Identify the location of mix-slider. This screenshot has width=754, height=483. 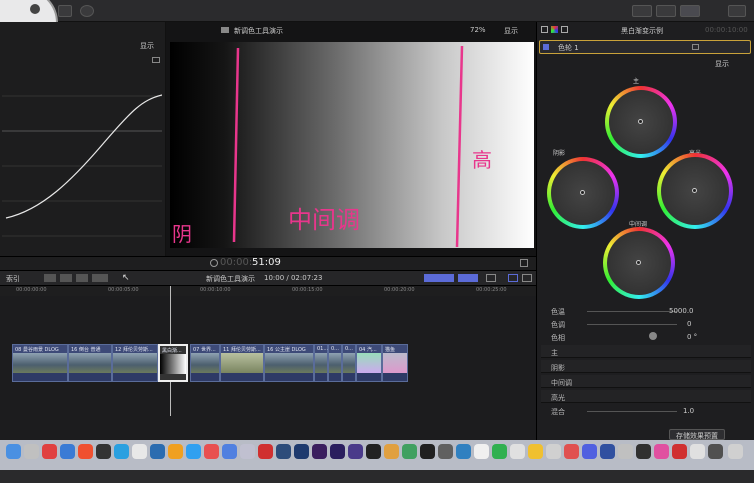
(632, 411).